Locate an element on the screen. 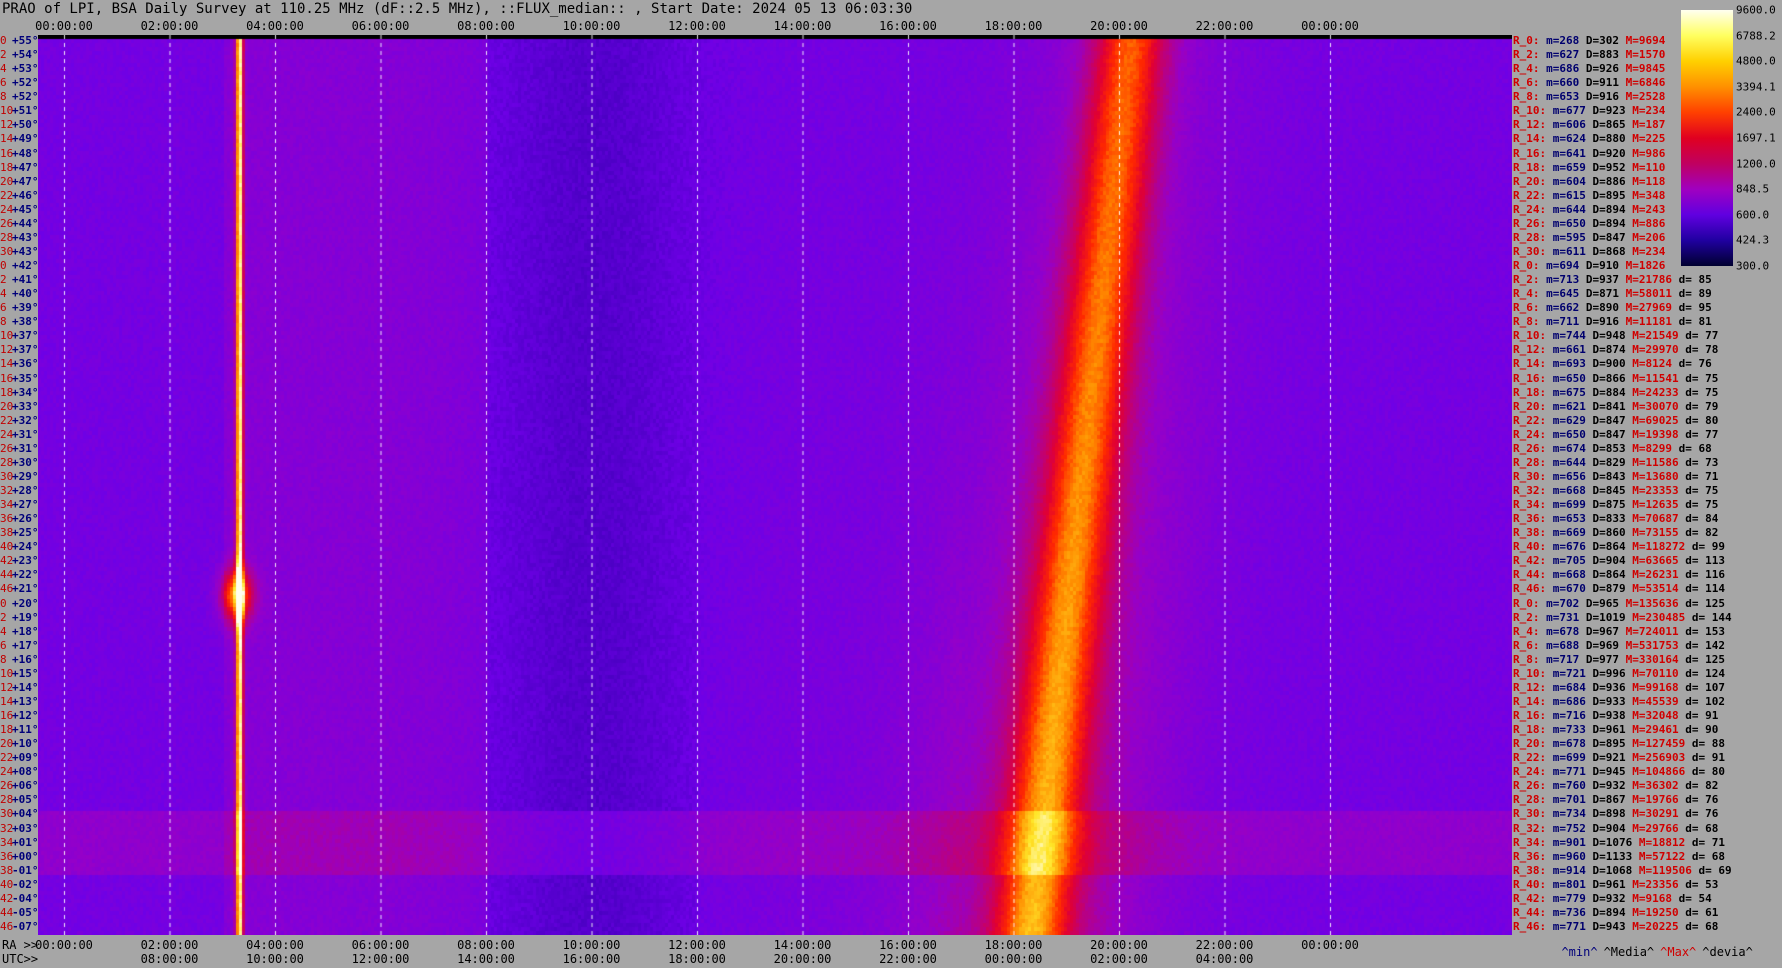  stat-max: M=19766 is located at coordinates (1659, 800).